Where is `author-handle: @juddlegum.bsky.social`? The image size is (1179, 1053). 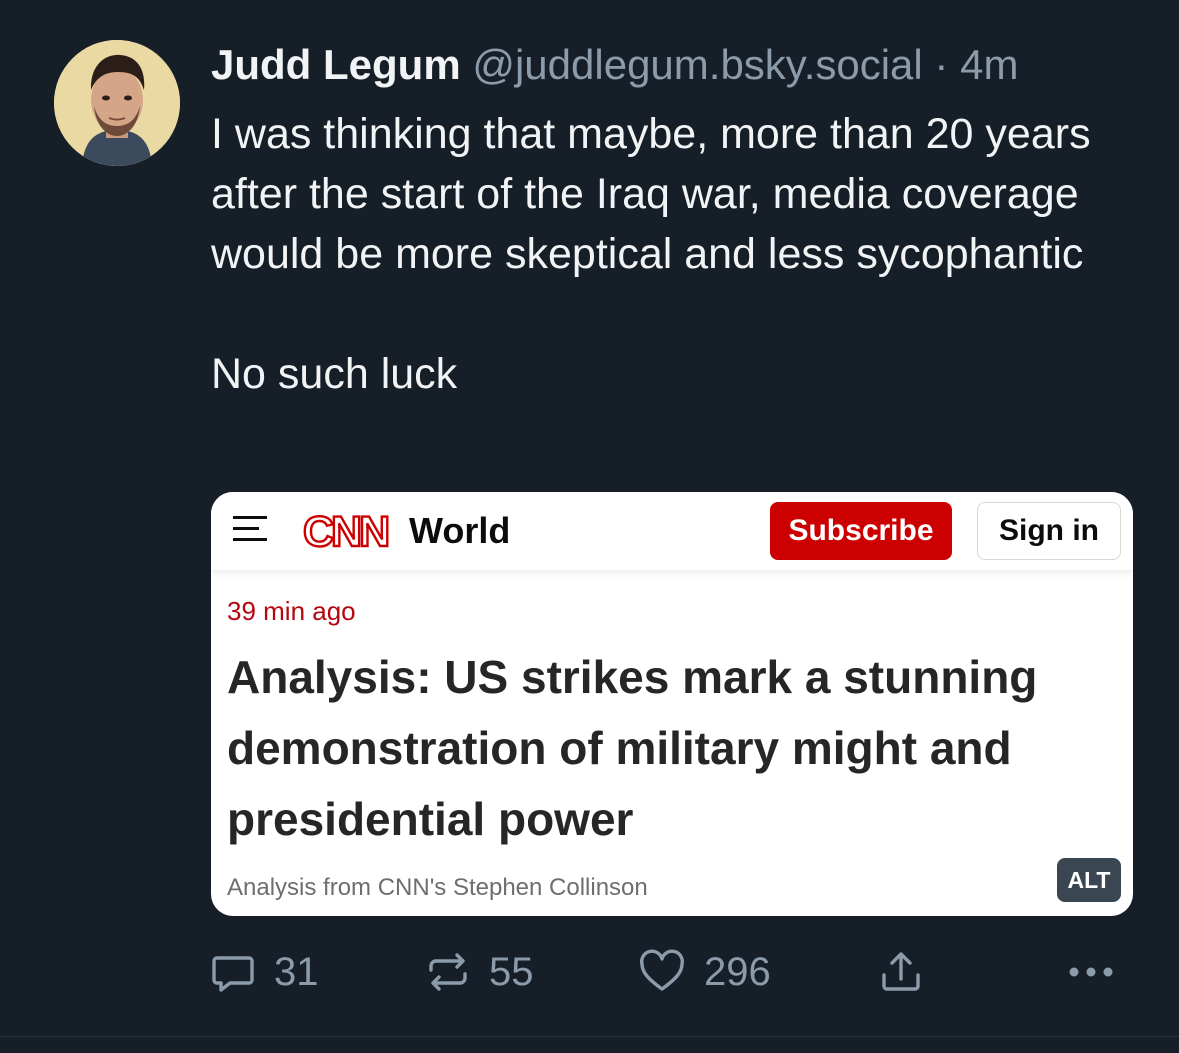 author-handle: @juddlegum.bsky.social is located at coordinates (697, 64).